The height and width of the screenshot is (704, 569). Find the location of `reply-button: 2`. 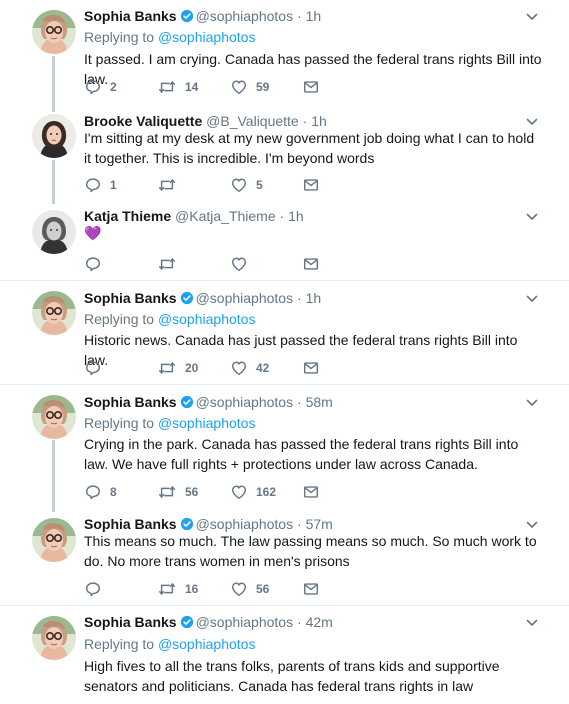

reply-button: 2 is located at coordinates (100, 87).